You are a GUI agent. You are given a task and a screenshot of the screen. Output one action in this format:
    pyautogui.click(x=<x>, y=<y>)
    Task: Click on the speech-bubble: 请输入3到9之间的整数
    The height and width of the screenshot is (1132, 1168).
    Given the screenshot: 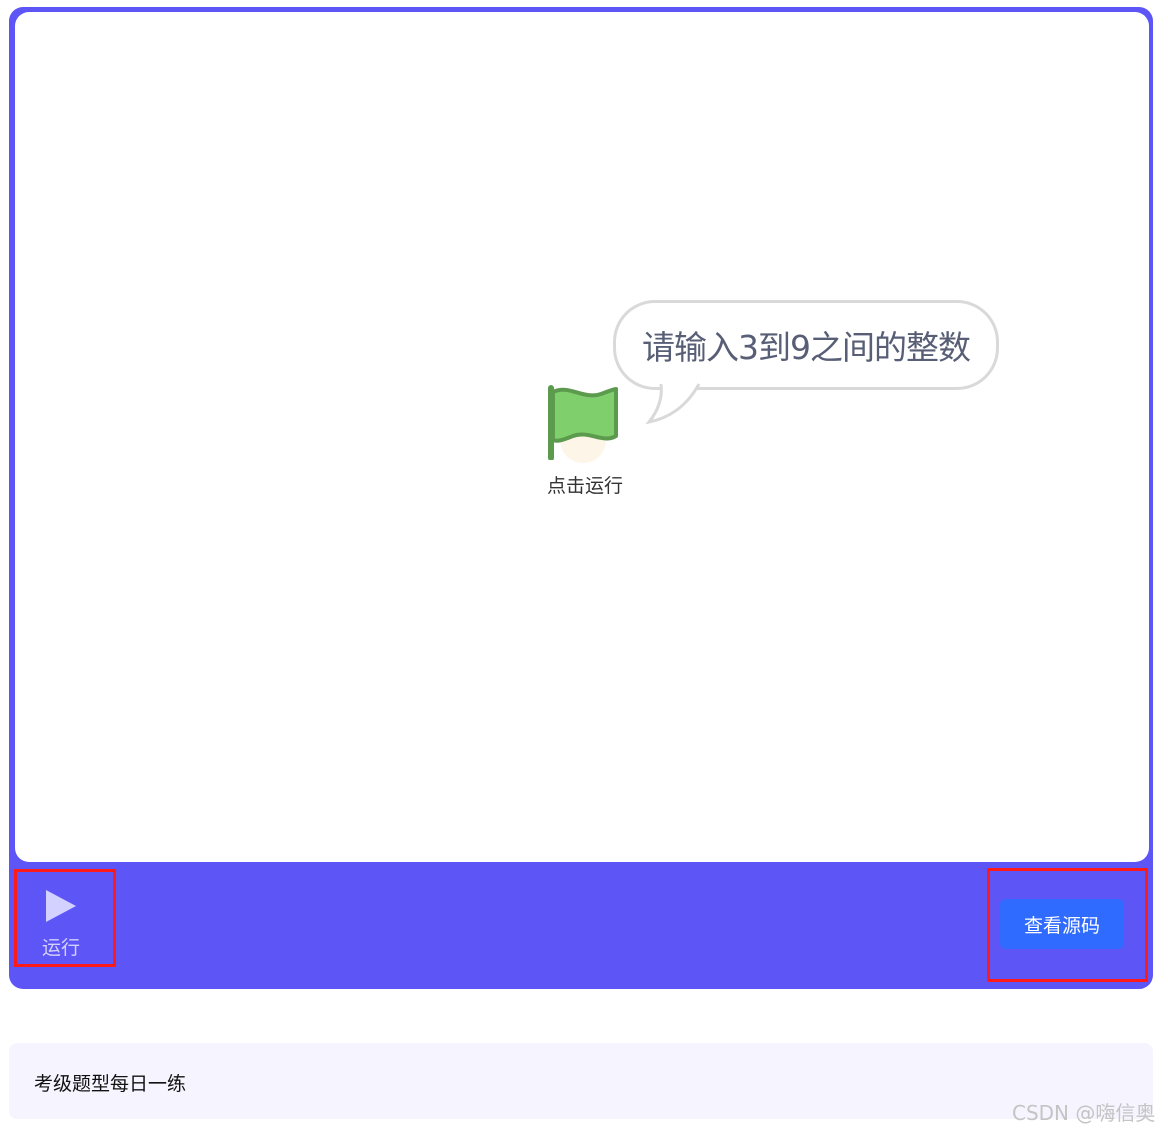 What is the action you would take?
    pyautogui.click(x=806, y=345)
    